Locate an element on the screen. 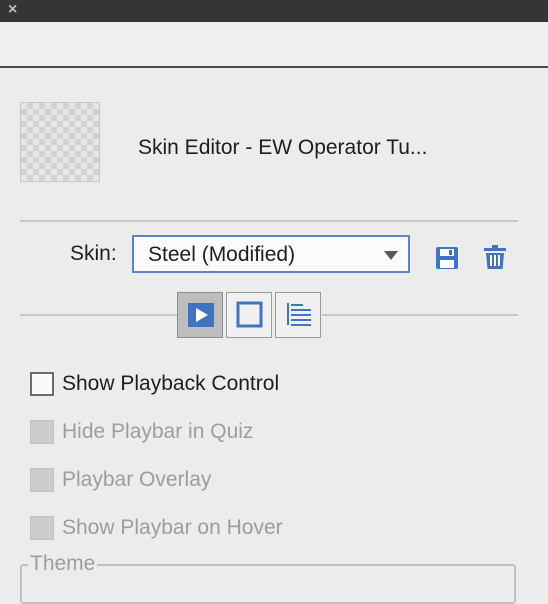 The width and height of the screenshot is (548, 604). save-skin-button is located at coordinates (447, 258).